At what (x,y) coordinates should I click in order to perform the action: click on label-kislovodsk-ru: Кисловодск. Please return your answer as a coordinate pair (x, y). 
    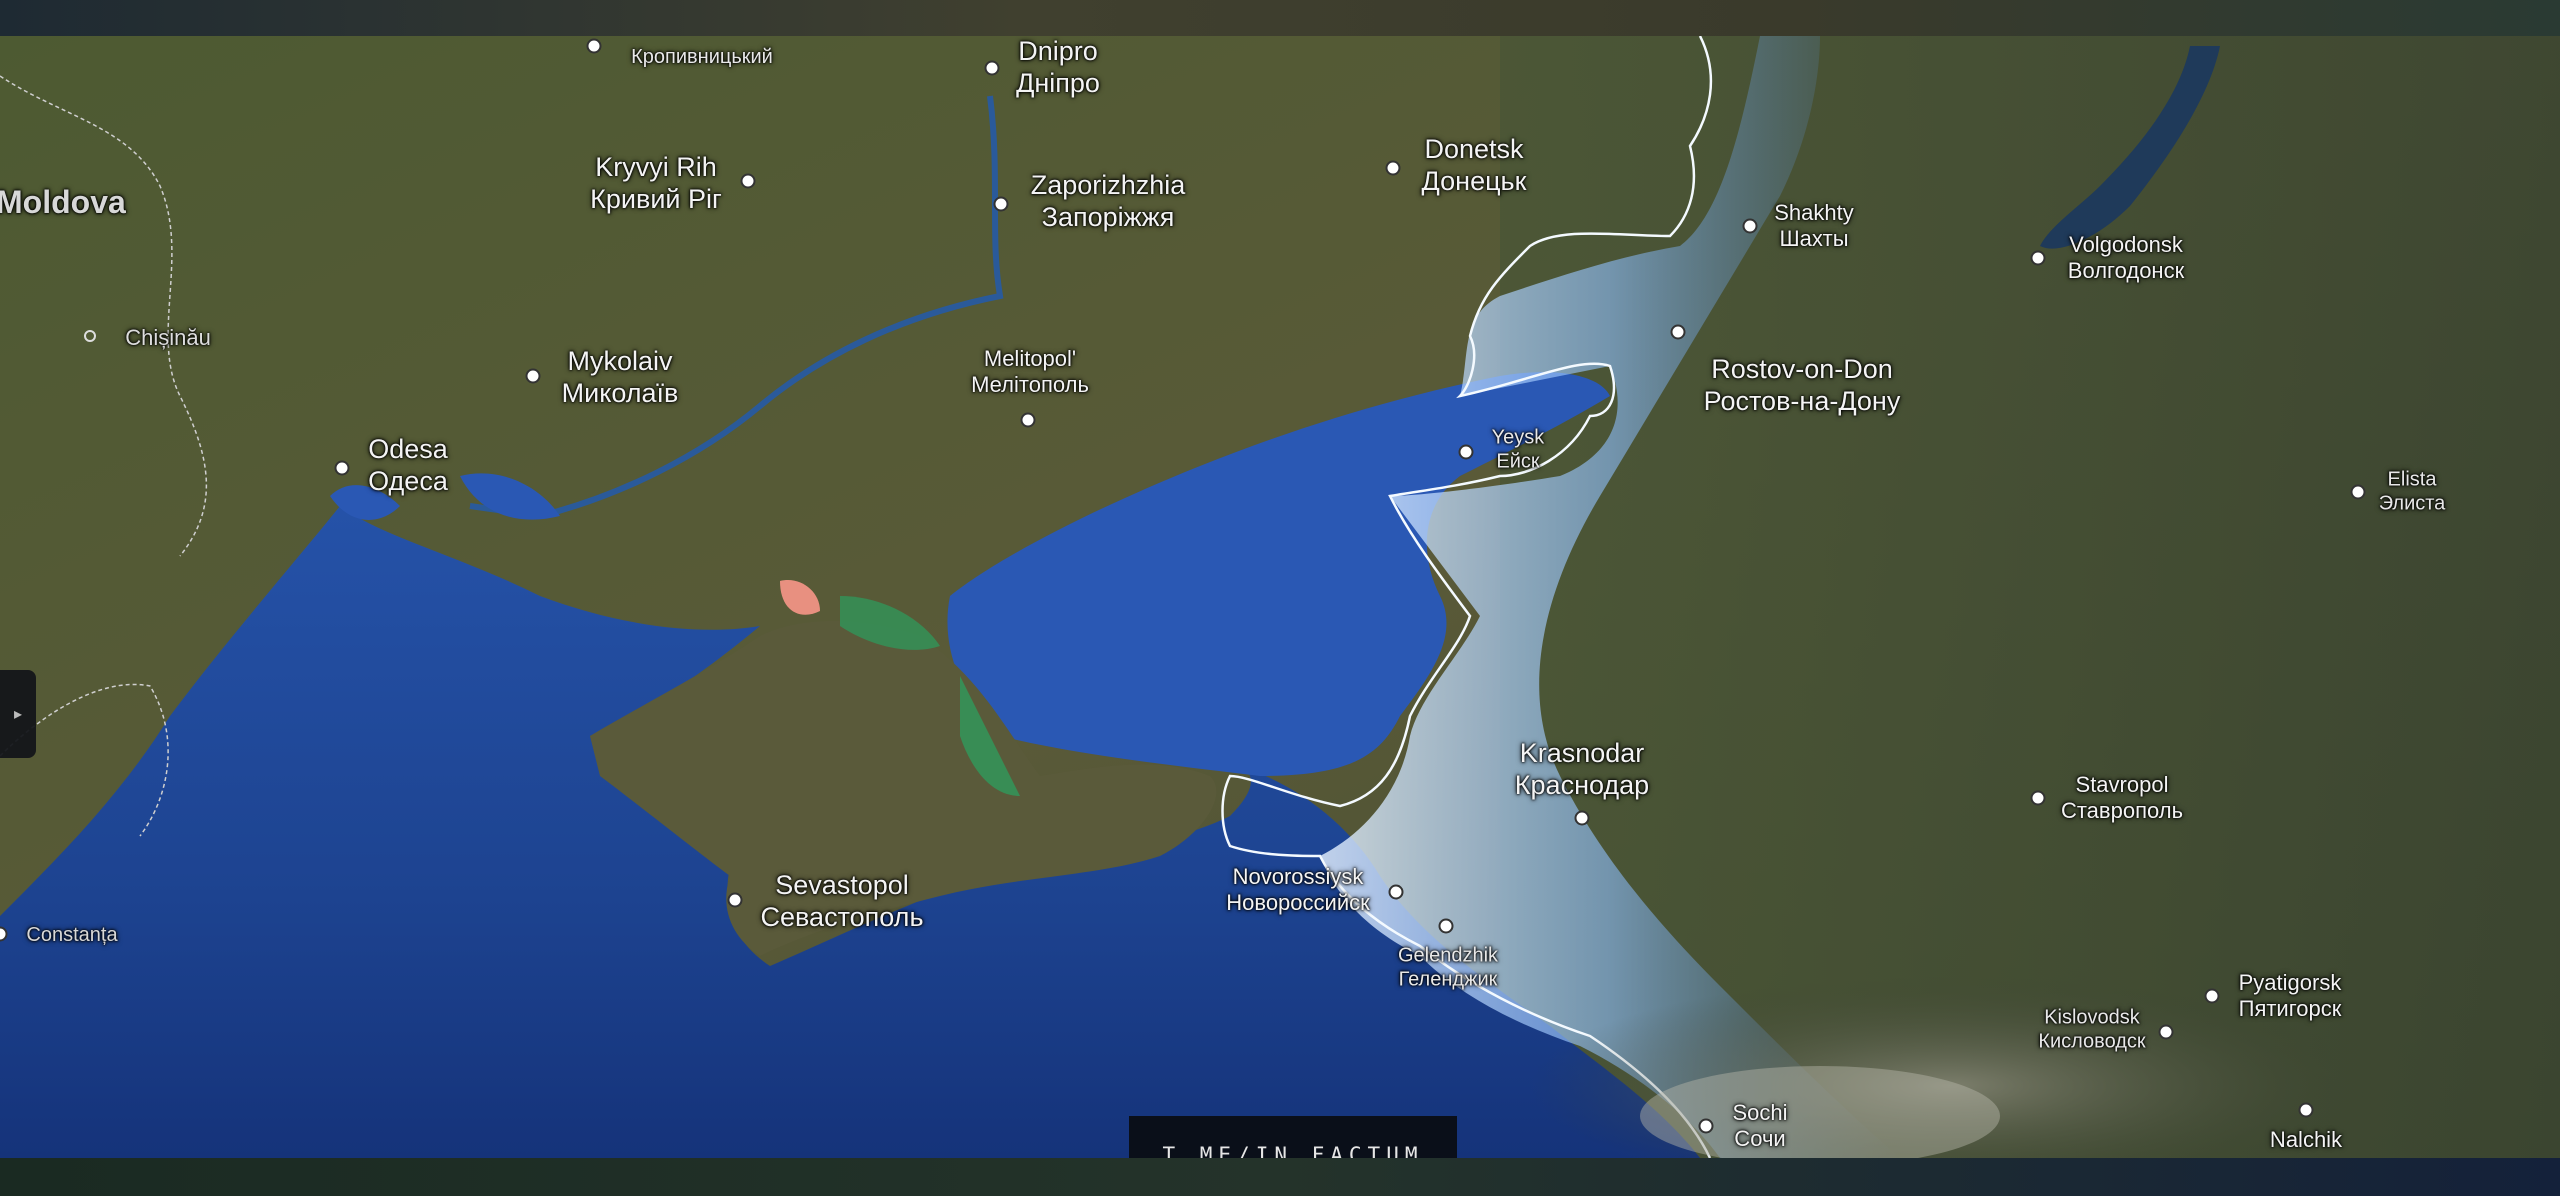
    Looking at the image, I should click on (2092, 1041).